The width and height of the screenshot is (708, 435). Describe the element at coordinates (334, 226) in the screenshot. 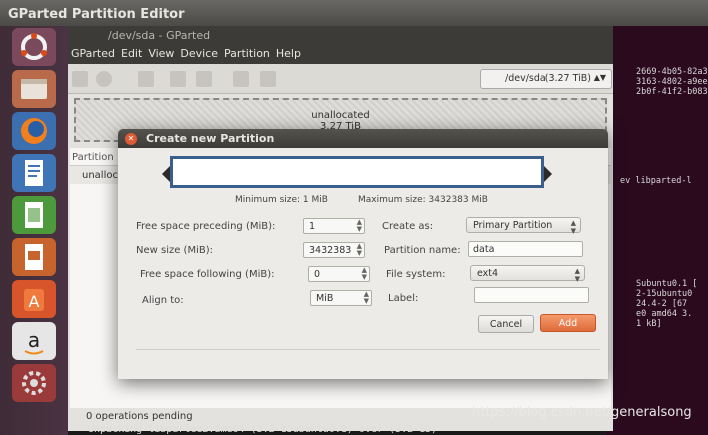

I see `preceding-spinner: 1 ▲ ▼` at that location.